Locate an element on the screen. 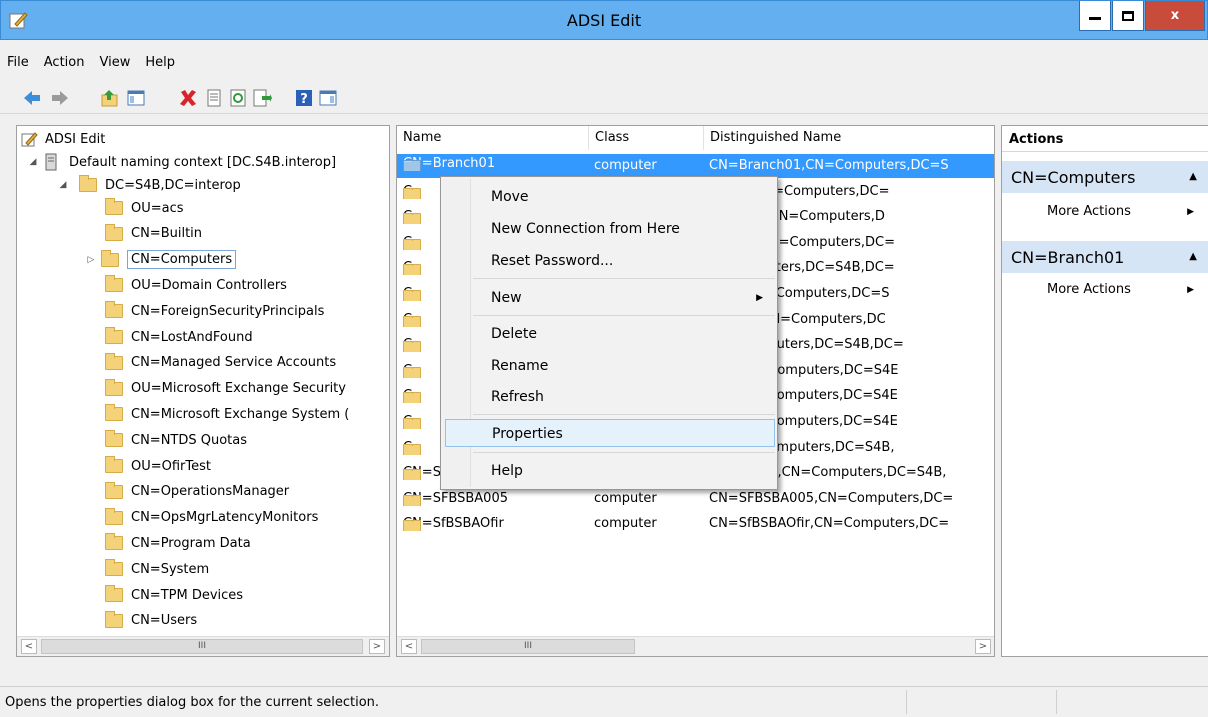 Image resolution: width=1208 pixels, height=717 pixels. tree-item-label: OU=acs is located at coordinates (157, 208).